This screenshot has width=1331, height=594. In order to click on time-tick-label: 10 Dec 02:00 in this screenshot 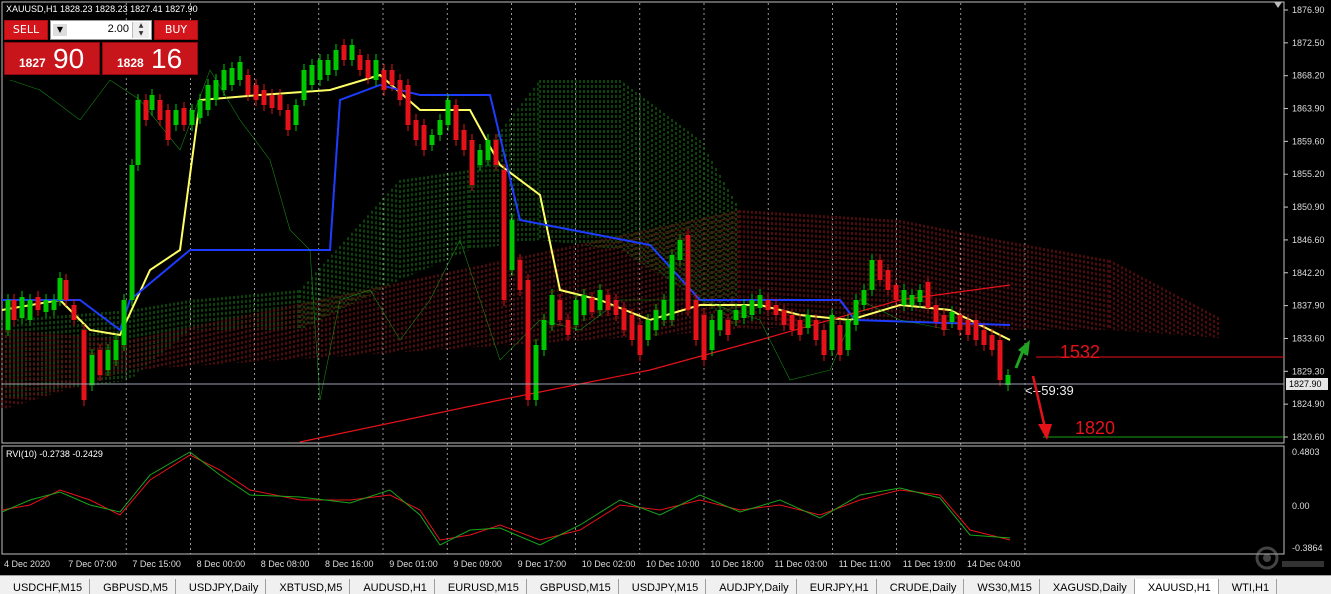, I will do `click(609, 564)`.